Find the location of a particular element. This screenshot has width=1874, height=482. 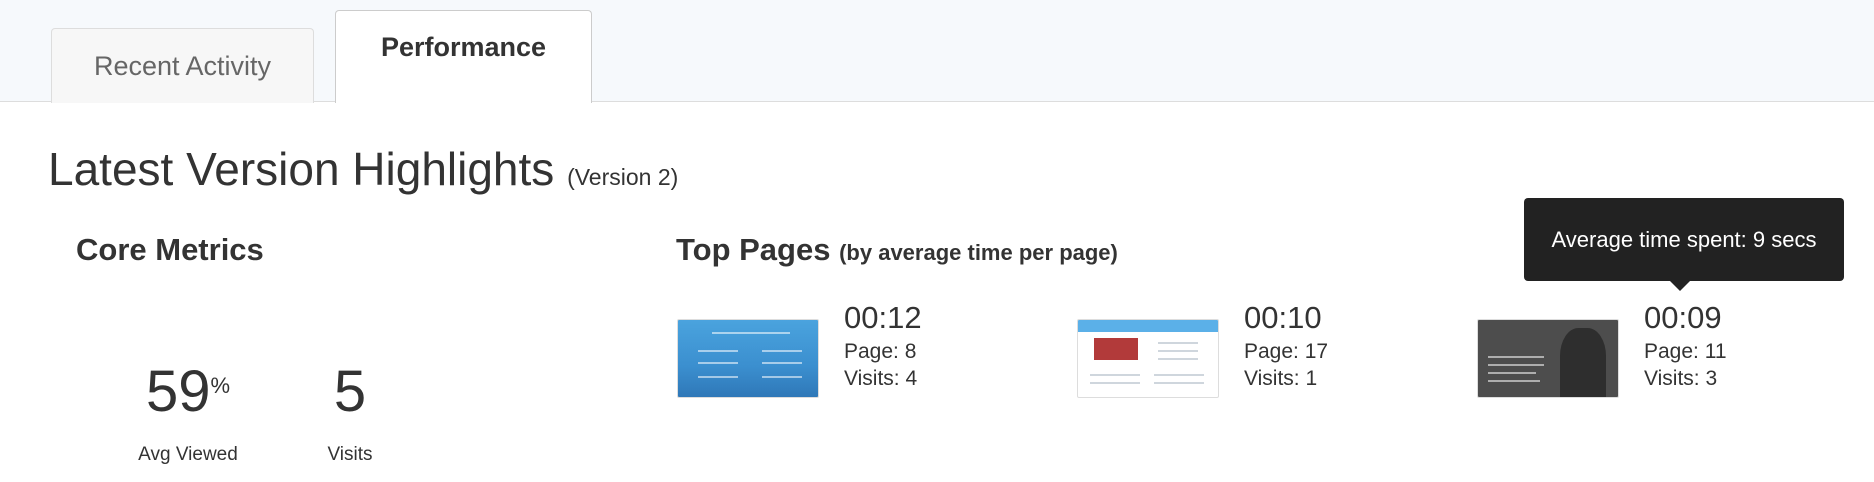

page-number: Page: 11 is located at coordinates (1685, 351).